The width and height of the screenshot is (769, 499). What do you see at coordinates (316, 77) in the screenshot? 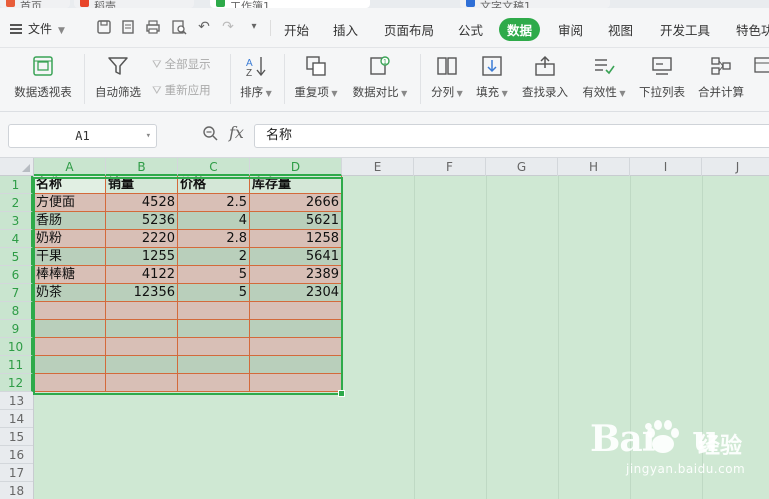
I see `duplicates-button: 重复项 ▼` at bounding box center [316, 77].